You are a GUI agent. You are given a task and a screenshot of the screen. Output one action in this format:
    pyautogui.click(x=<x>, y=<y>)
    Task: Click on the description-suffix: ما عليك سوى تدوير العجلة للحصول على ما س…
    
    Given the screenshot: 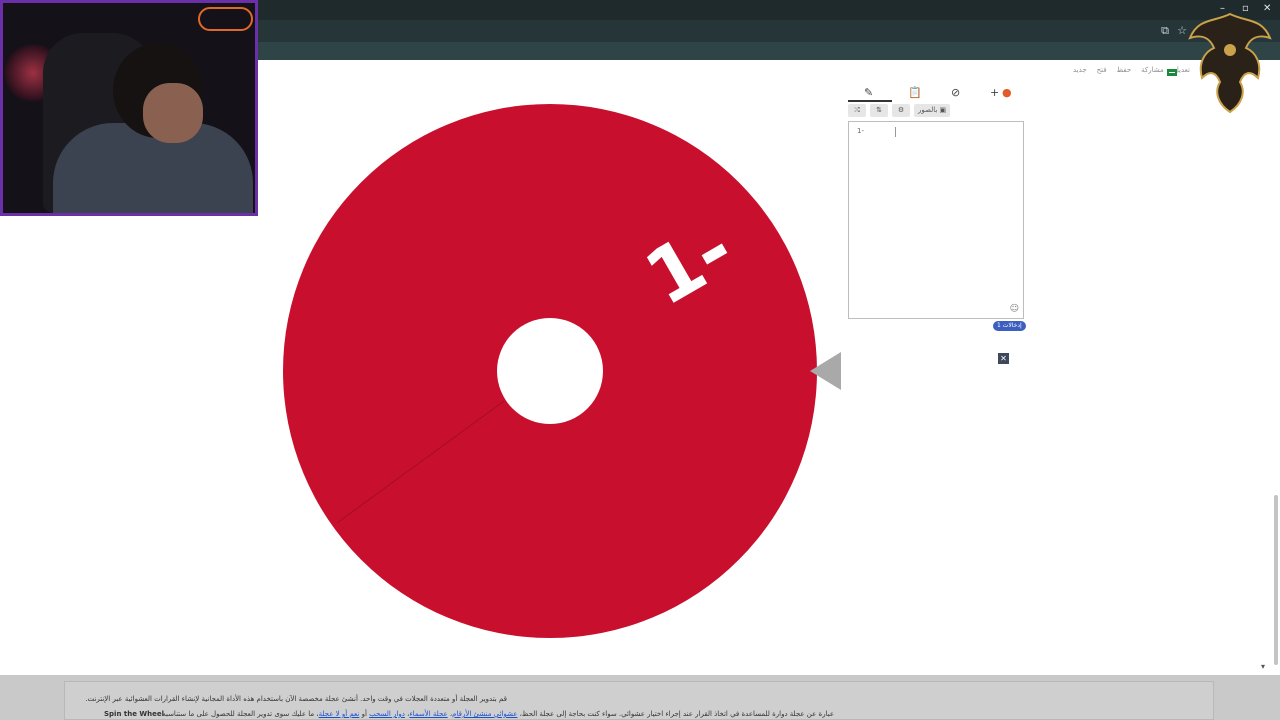 What is the action you would take?
    pyautogui.click(x=238, y=714)
    